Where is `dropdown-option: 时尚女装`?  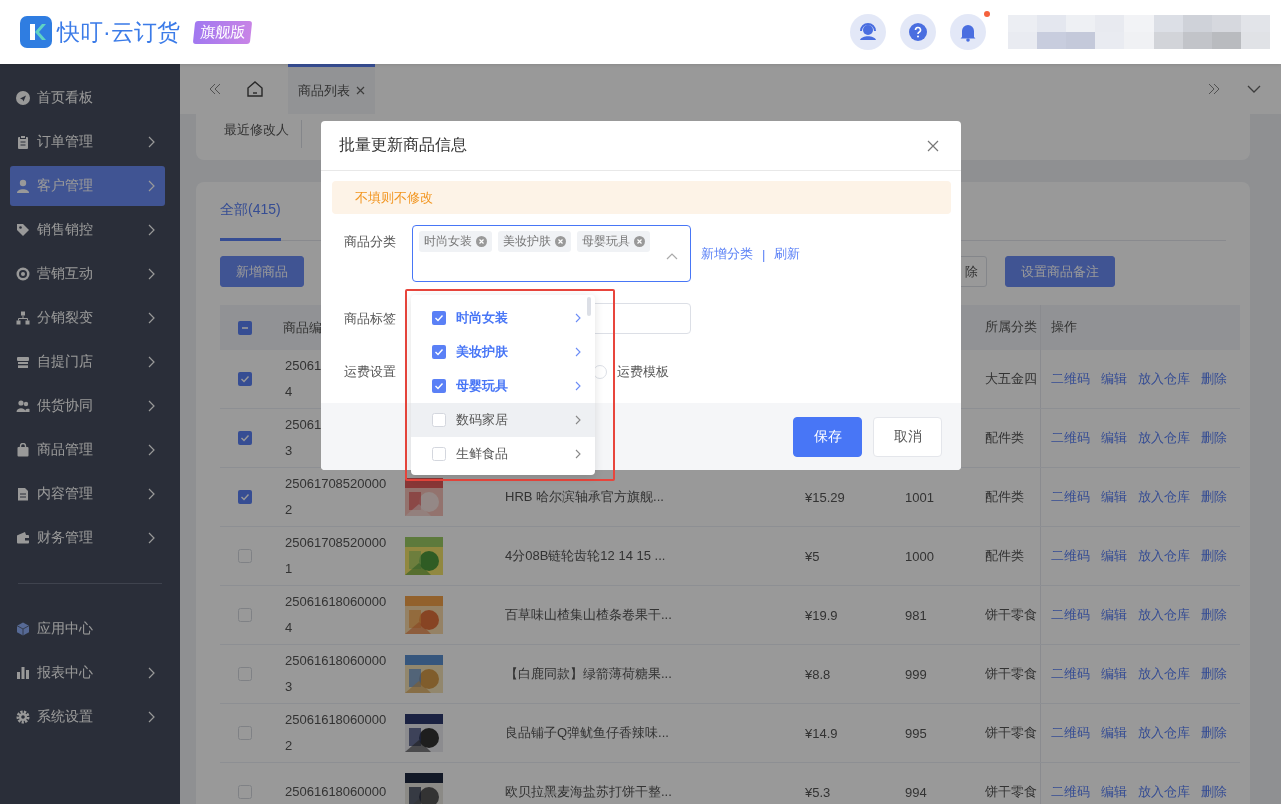
dropdown-option: 时尚女装 is located at coordinates (503, 318).